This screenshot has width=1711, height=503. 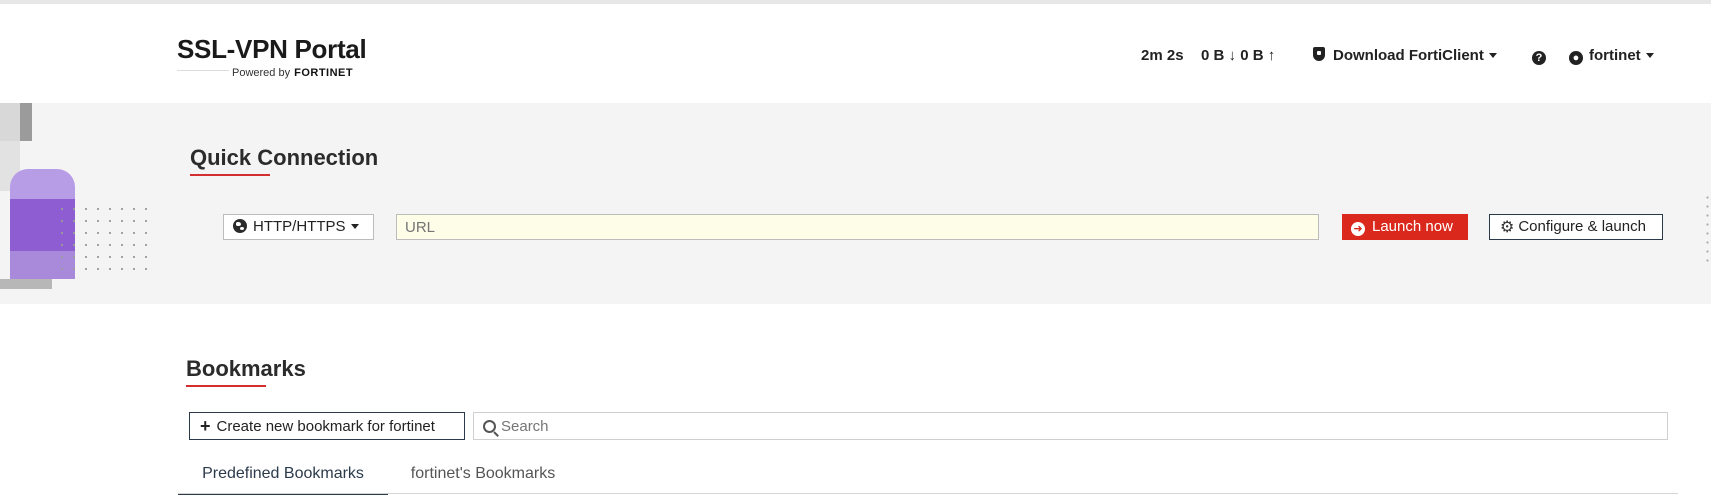 I want to click on search-input, so click(x=1081, y=426).